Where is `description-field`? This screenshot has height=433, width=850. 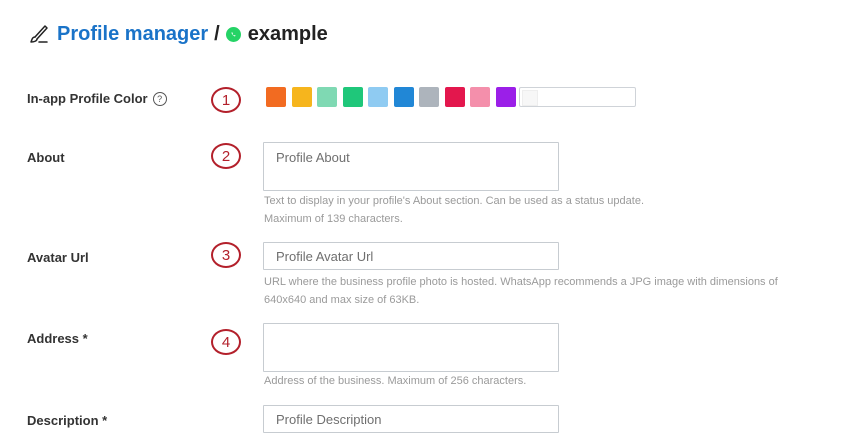 description-field is located at coordinates (411, 419).